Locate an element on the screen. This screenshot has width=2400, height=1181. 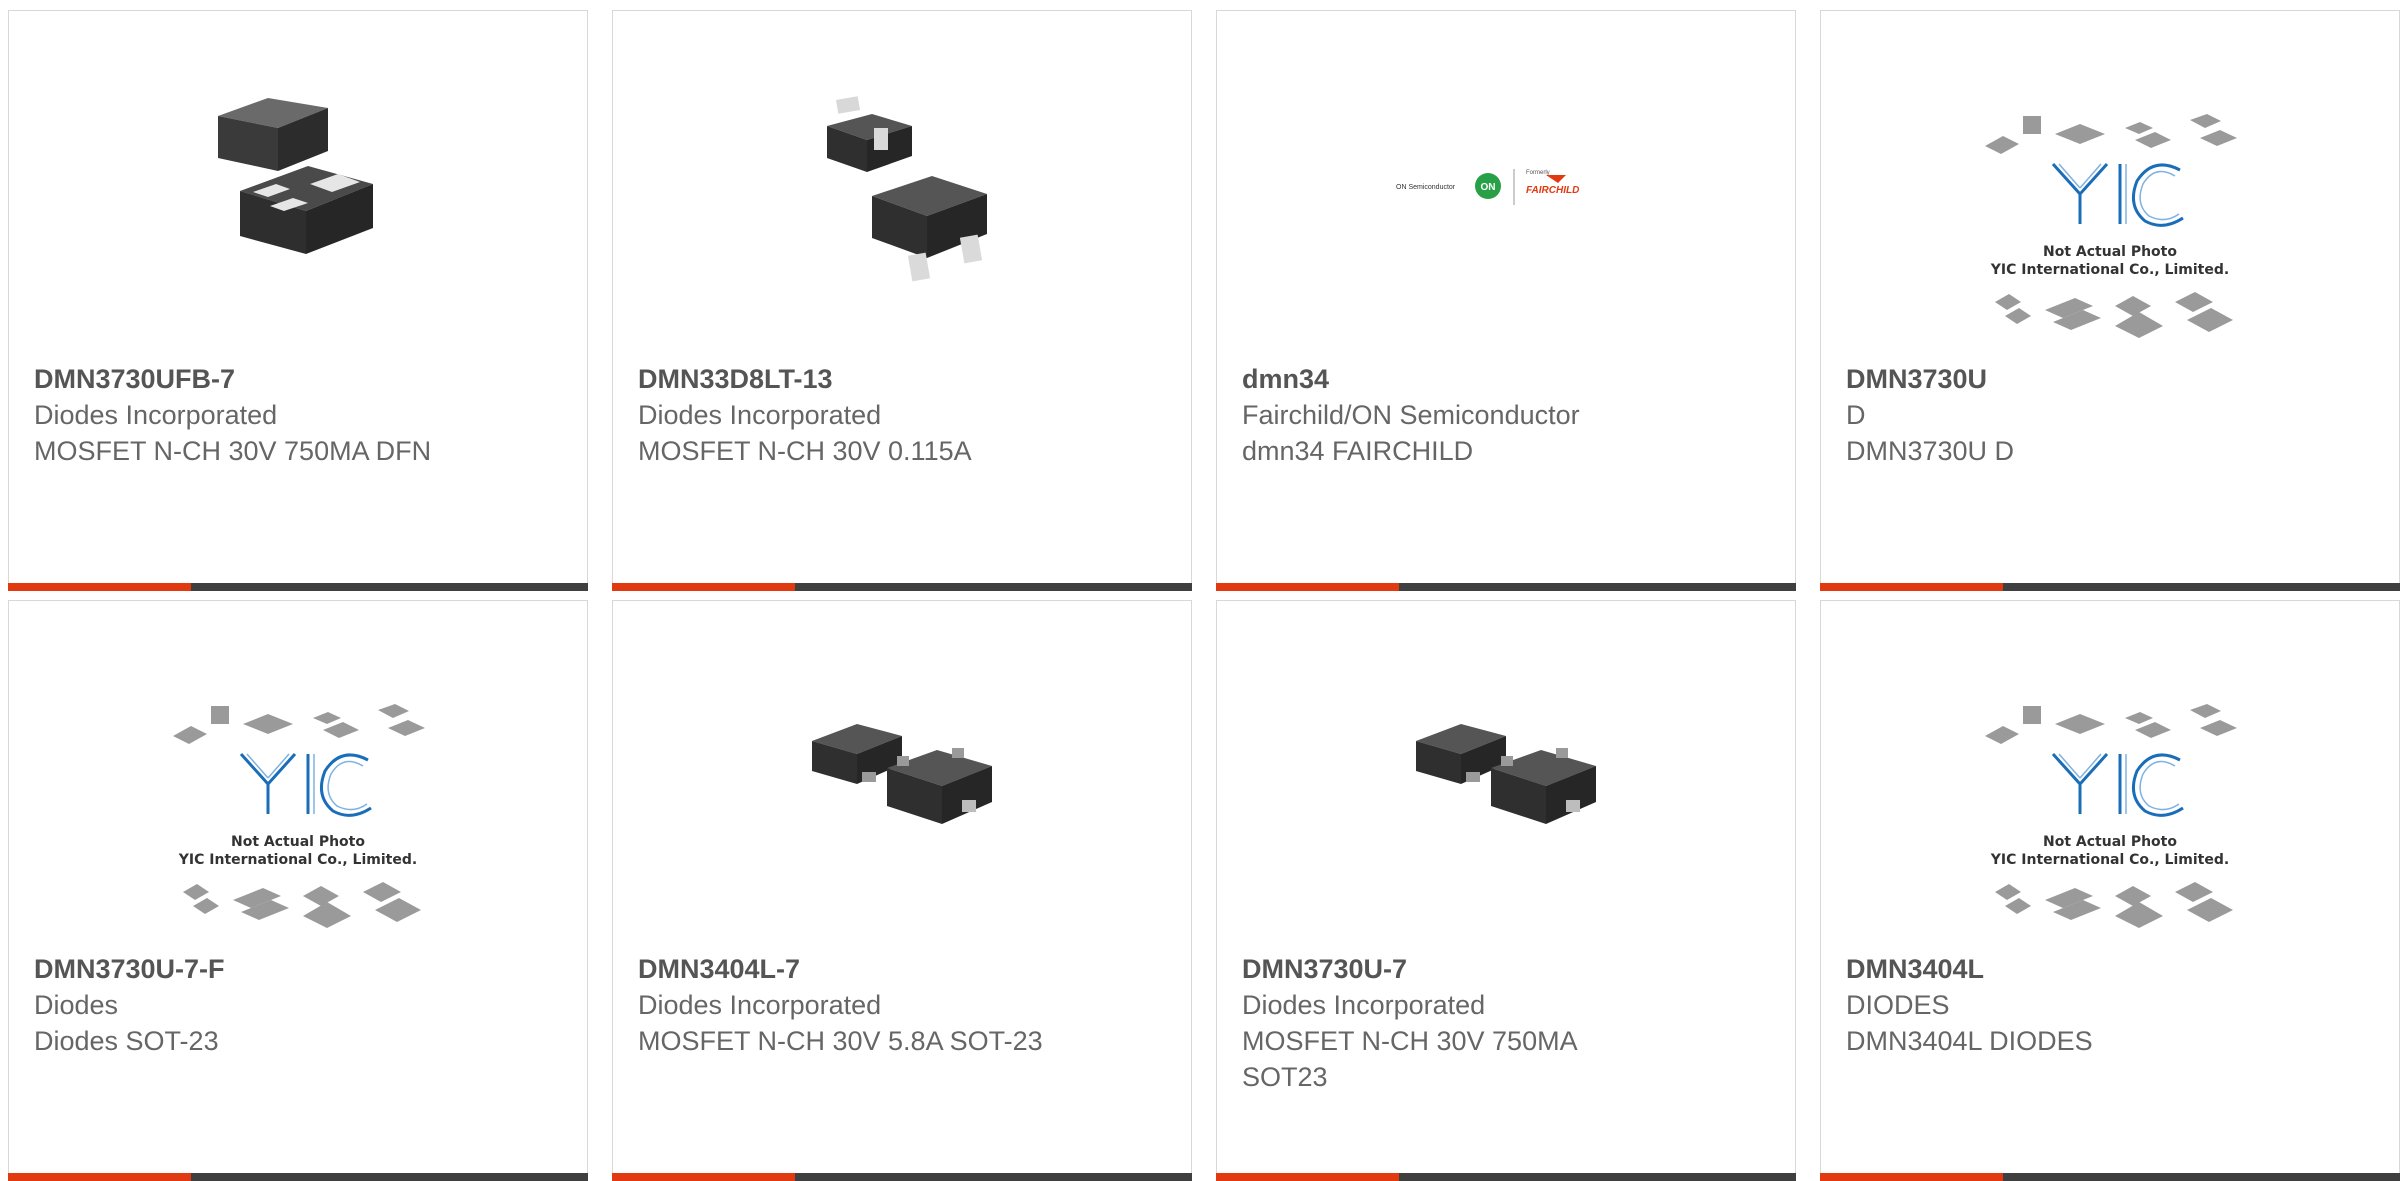
description: MOSFET N-CH 30V 750MA SOT23 is located at coordinates (1409, 1059).